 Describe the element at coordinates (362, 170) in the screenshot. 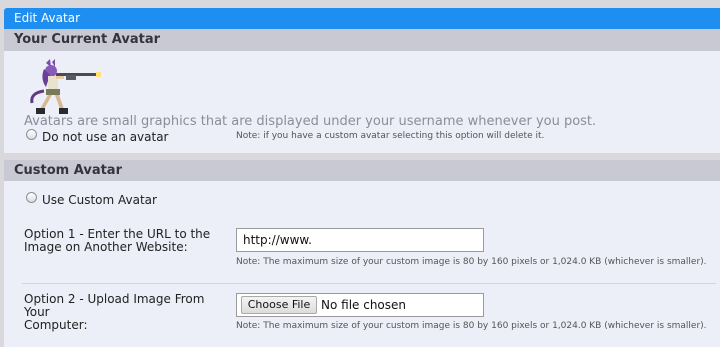

I see `custom-avatar-heading: Custom Avatar` at that location.